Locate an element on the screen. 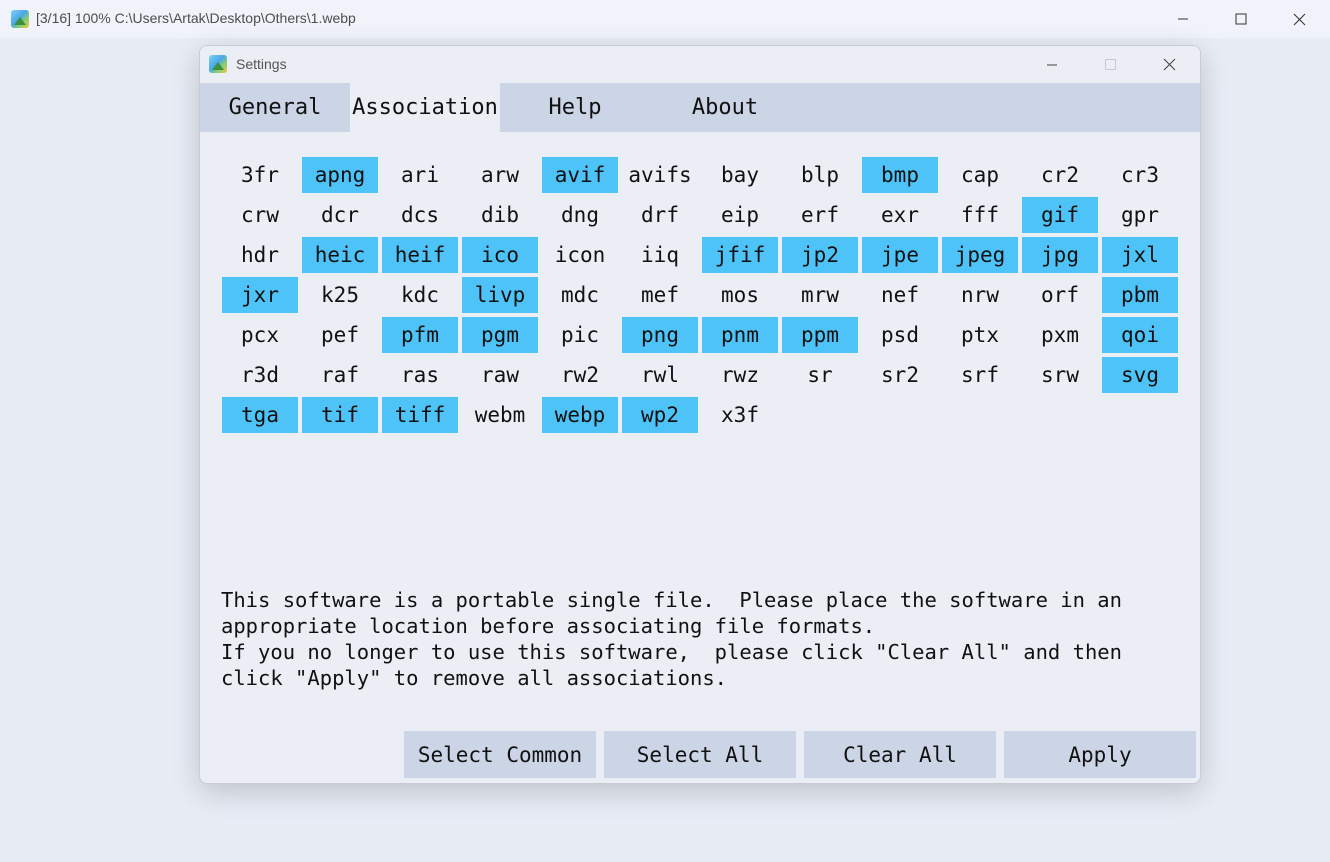 The width and height of the screenshot is (1330, 862). format-toggle-crw: crw is located at coordinates (260, 215).